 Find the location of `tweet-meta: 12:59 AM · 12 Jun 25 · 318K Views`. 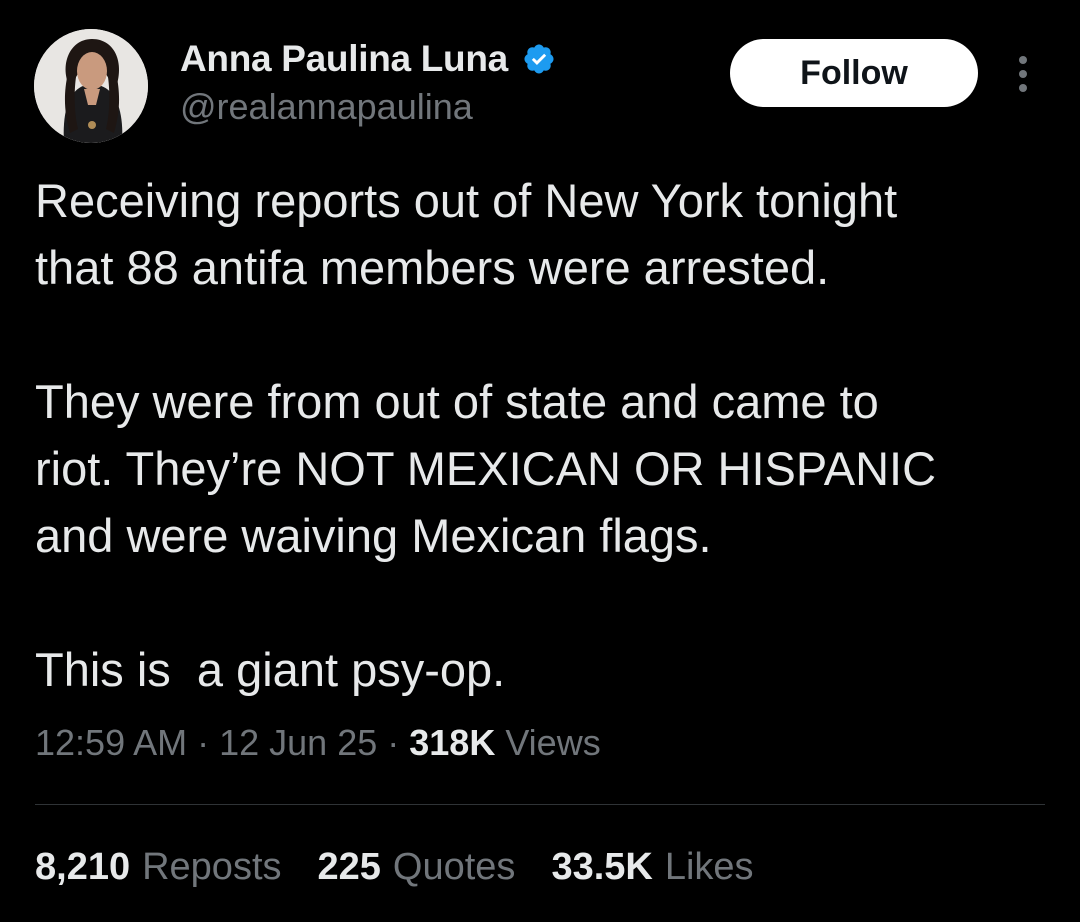

tweet-meta: 12:59 AM · 12 Jun 25 · 318K Views is located at coordinates (318, 743).